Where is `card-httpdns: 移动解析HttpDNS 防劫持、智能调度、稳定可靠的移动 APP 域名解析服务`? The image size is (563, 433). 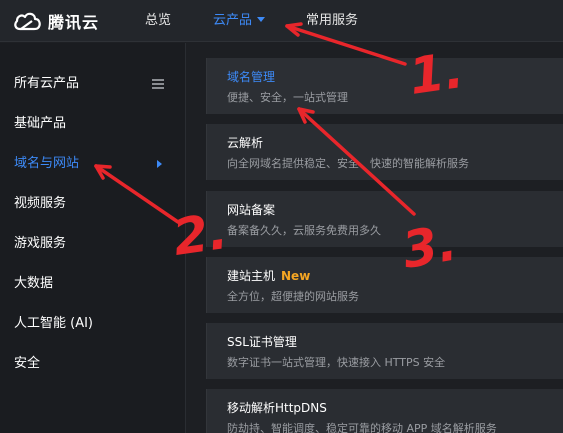 card-httpdns: 移动解析HttpDNS 防劫持、智能调度、稳定可靠的移动 APP 域名解析服务 is located at coordinates (384, 411).